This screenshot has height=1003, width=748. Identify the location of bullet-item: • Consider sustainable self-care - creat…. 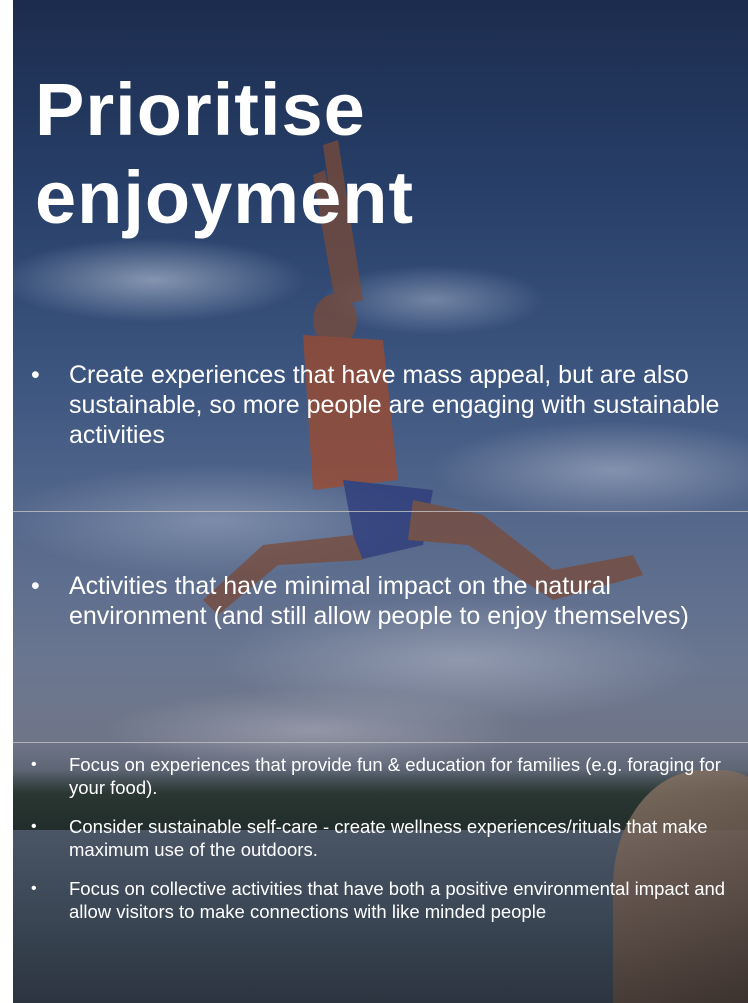
(380, 838).